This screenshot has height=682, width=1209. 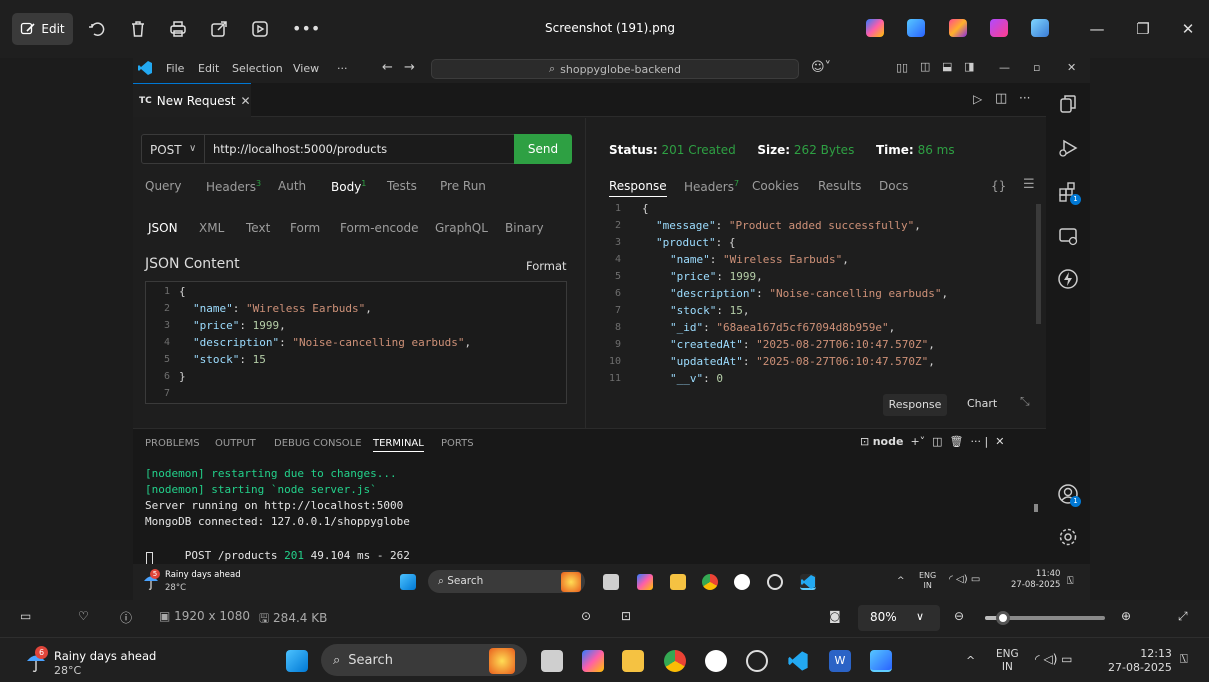 I want to click on delete-icon, so click(x=138, y=29).